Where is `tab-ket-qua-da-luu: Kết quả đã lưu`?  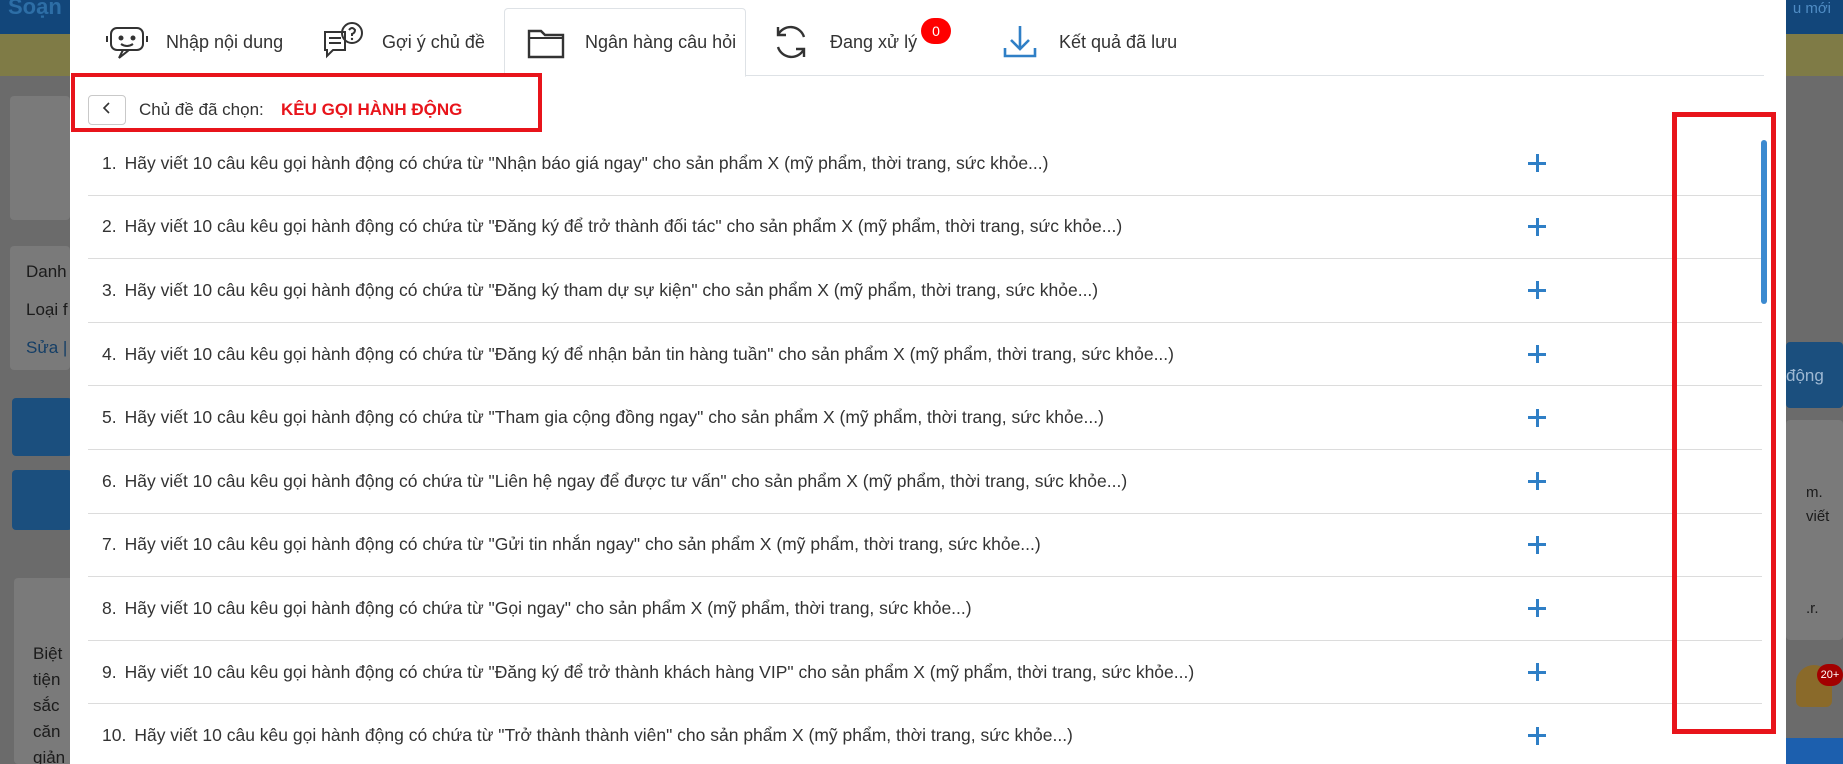 tab-ket-qua-da-luu: Kết quả đã lưu is located at coordinates (1087, 42).